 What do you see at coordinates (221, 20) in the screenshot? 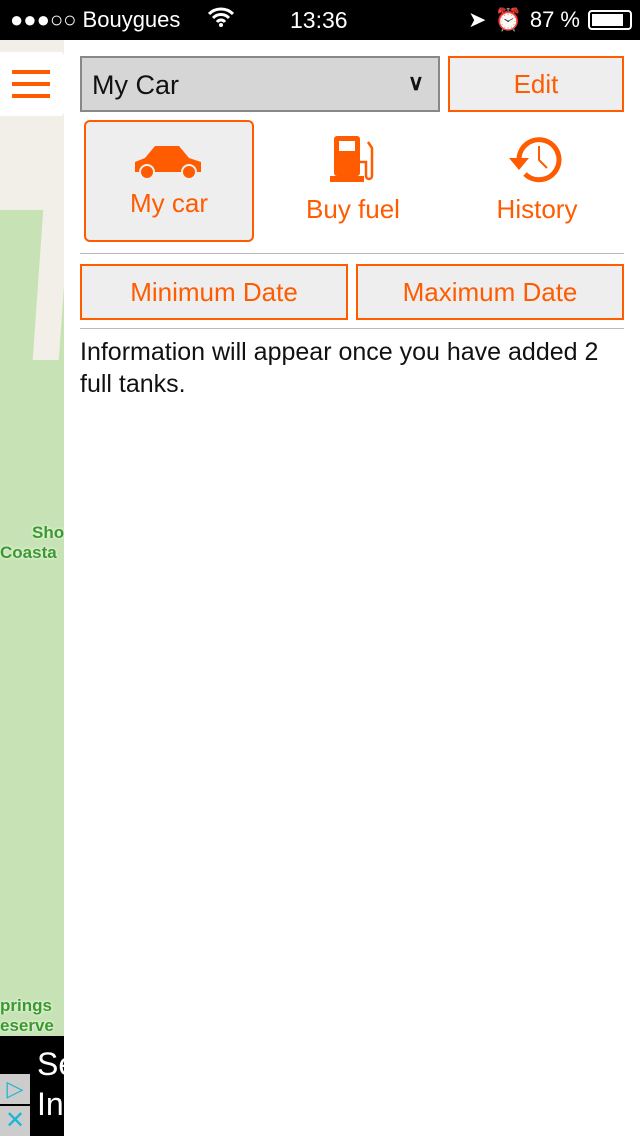
I see `wifi-icon` at bounding box center [221, 20].